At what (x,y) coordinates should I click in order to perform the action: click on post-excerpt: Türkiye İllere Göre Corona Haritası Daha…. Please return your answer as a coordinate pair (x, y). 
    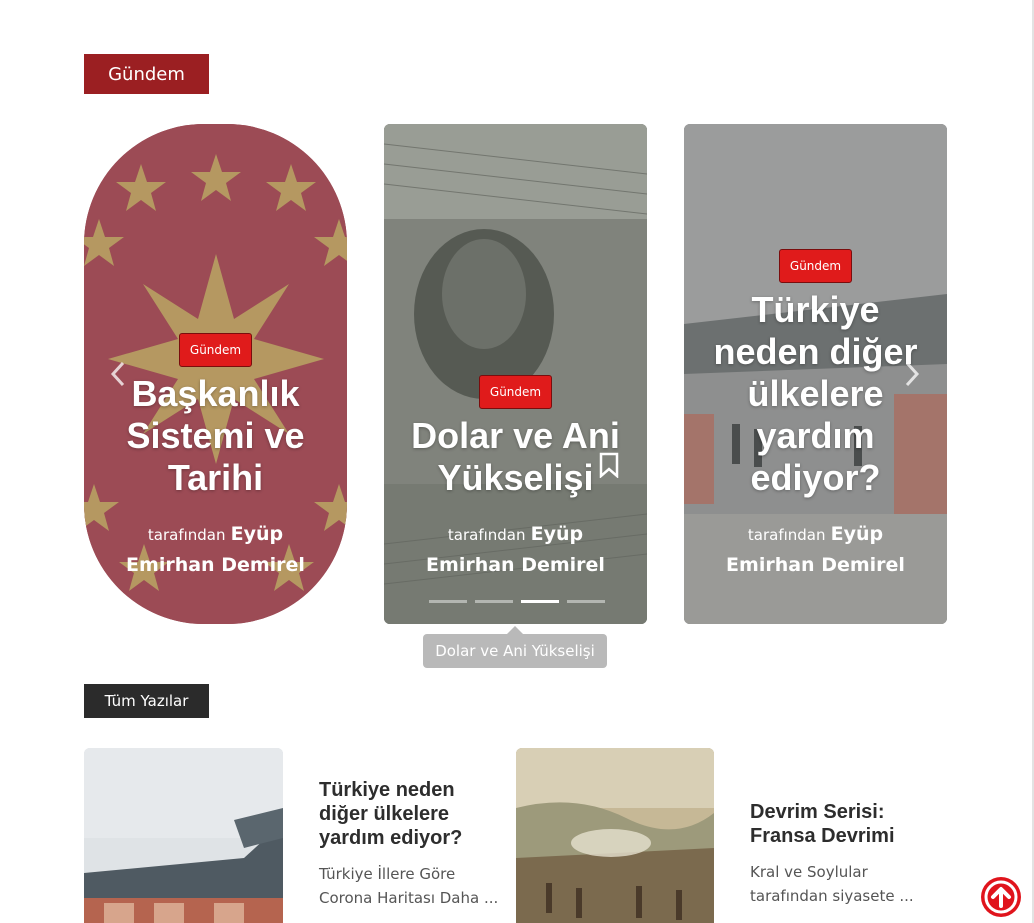
    Looking at the image, I should click on (409, 886).